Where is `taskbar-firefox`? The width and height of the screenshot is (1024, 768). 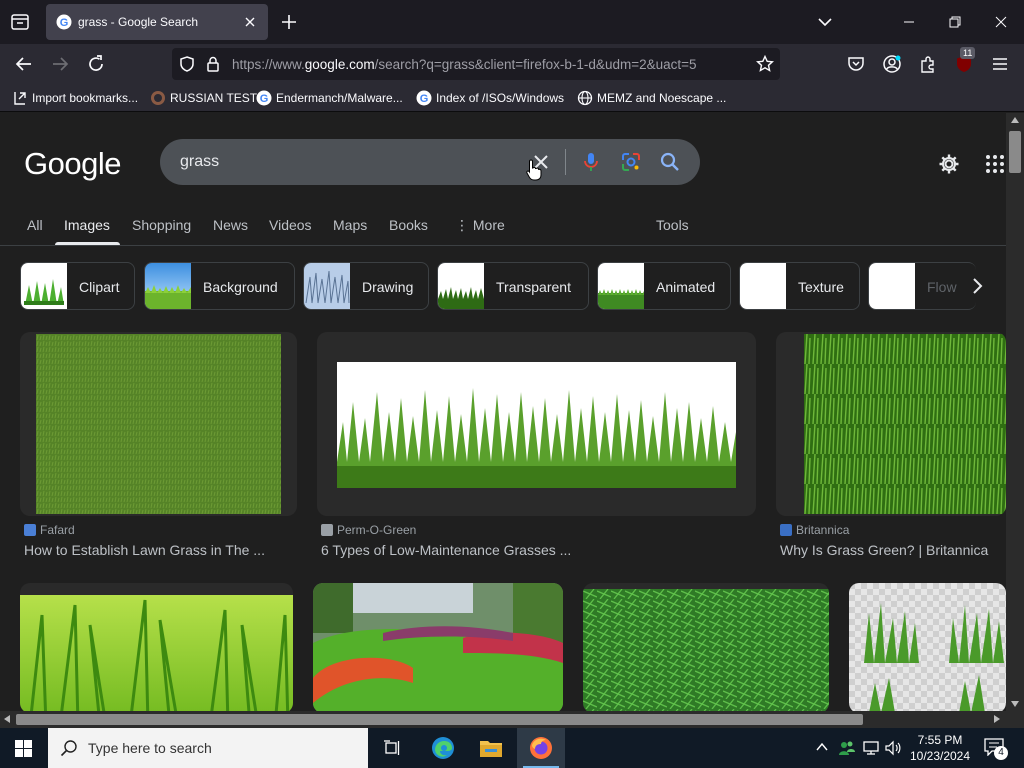 taskbar-firefox is located at coordinates (541, 748).